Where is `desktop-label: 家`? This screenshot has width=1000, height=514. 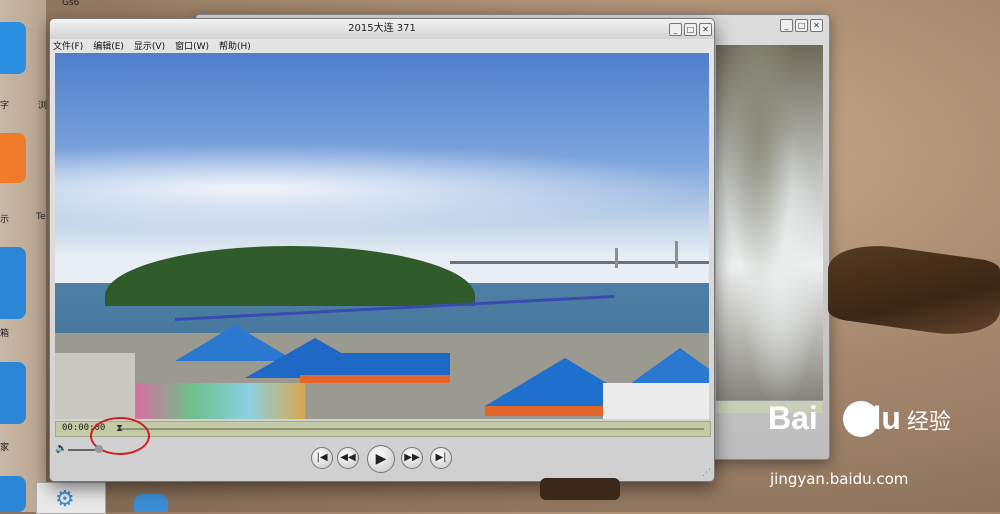
desktop-label: 家 is located at coordinates (5, 448).